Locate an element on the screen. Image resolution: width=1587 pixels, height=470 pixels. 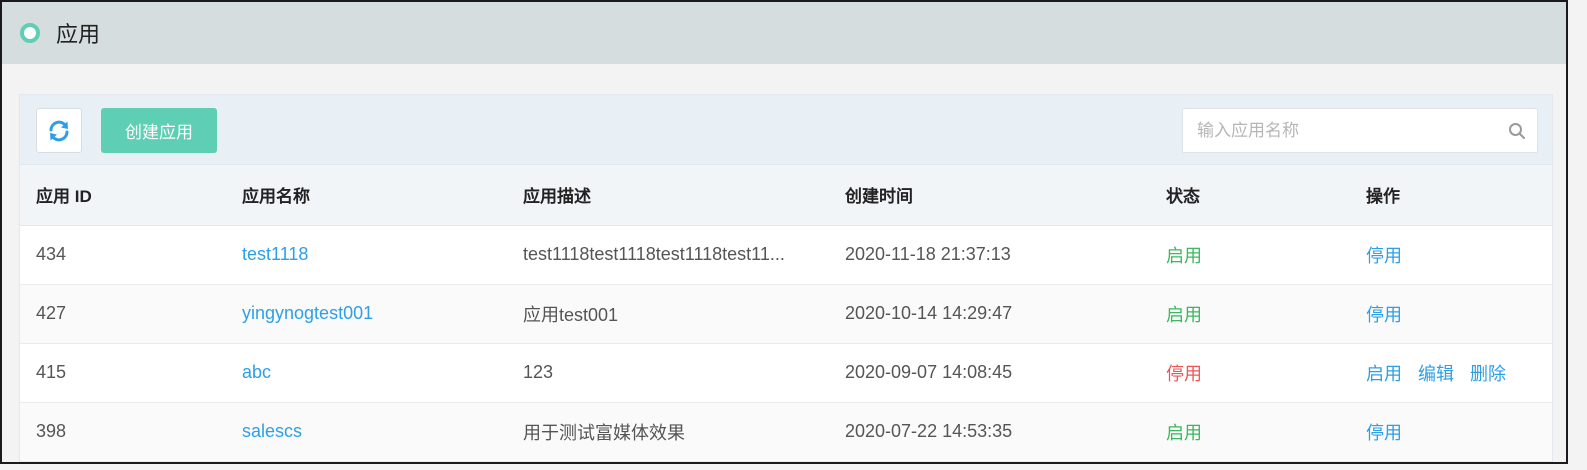
app-name-link: abc is located at coordinates (256, 372).